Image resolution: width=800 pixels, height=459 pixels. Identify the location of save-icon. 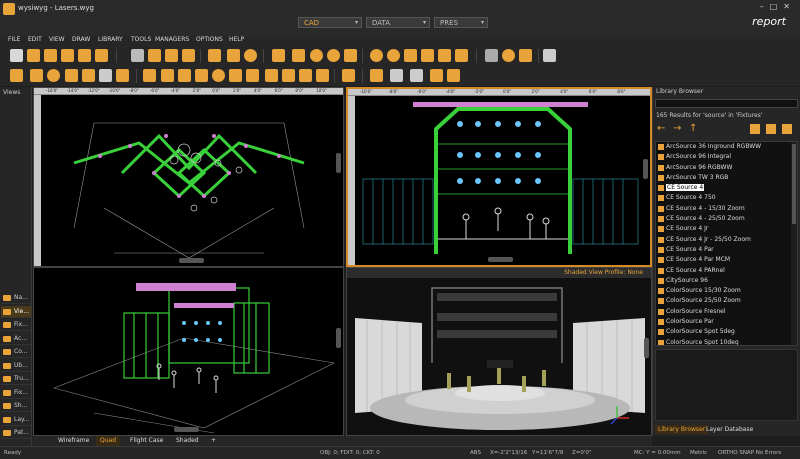
(50, 55).